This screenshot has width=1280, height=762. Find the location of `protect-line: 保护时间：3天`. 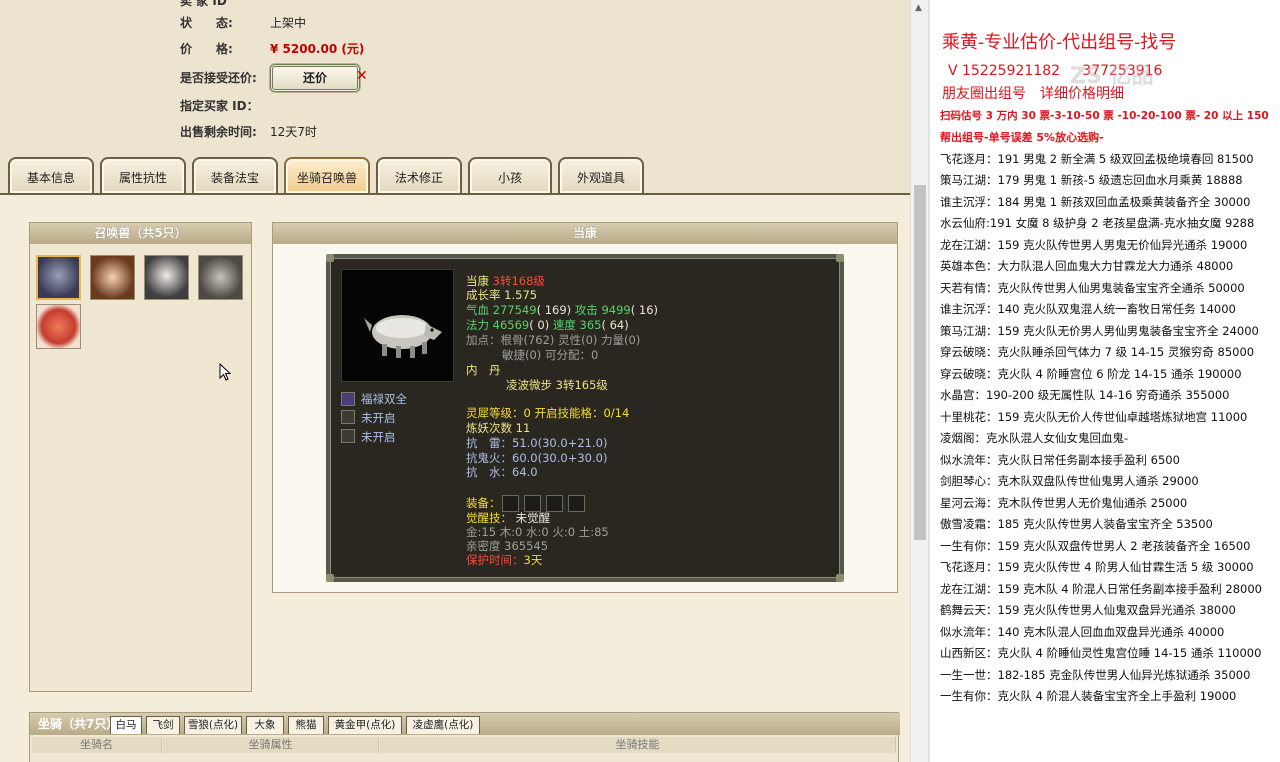

protect-line: 保护时间：3天 is located at coordinates (504, 560).